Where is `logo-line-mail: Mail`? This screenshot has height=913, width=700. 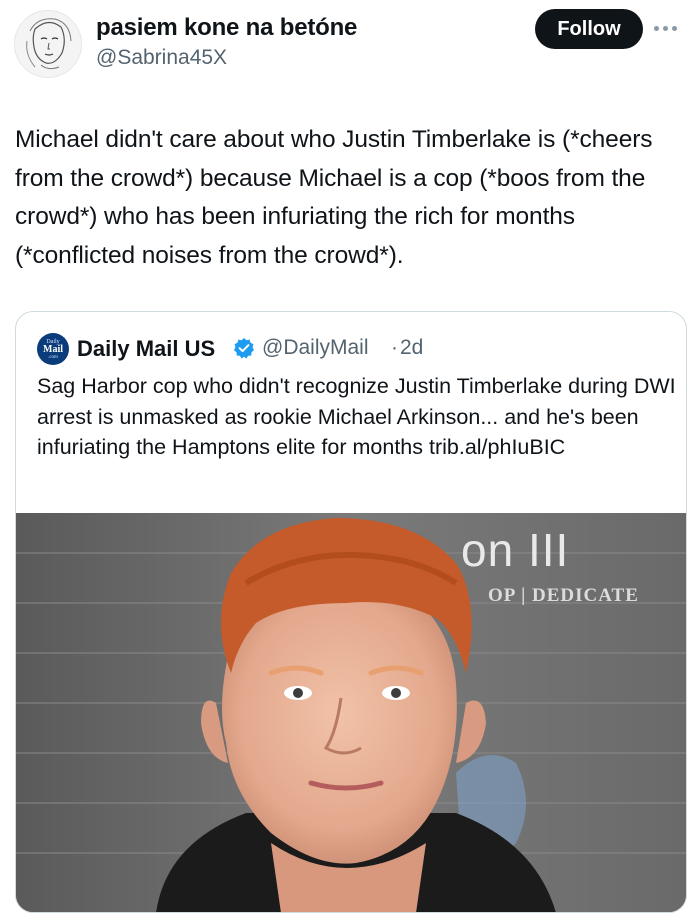
logo-line-mail: Mail is located at coordinates (53, 349).